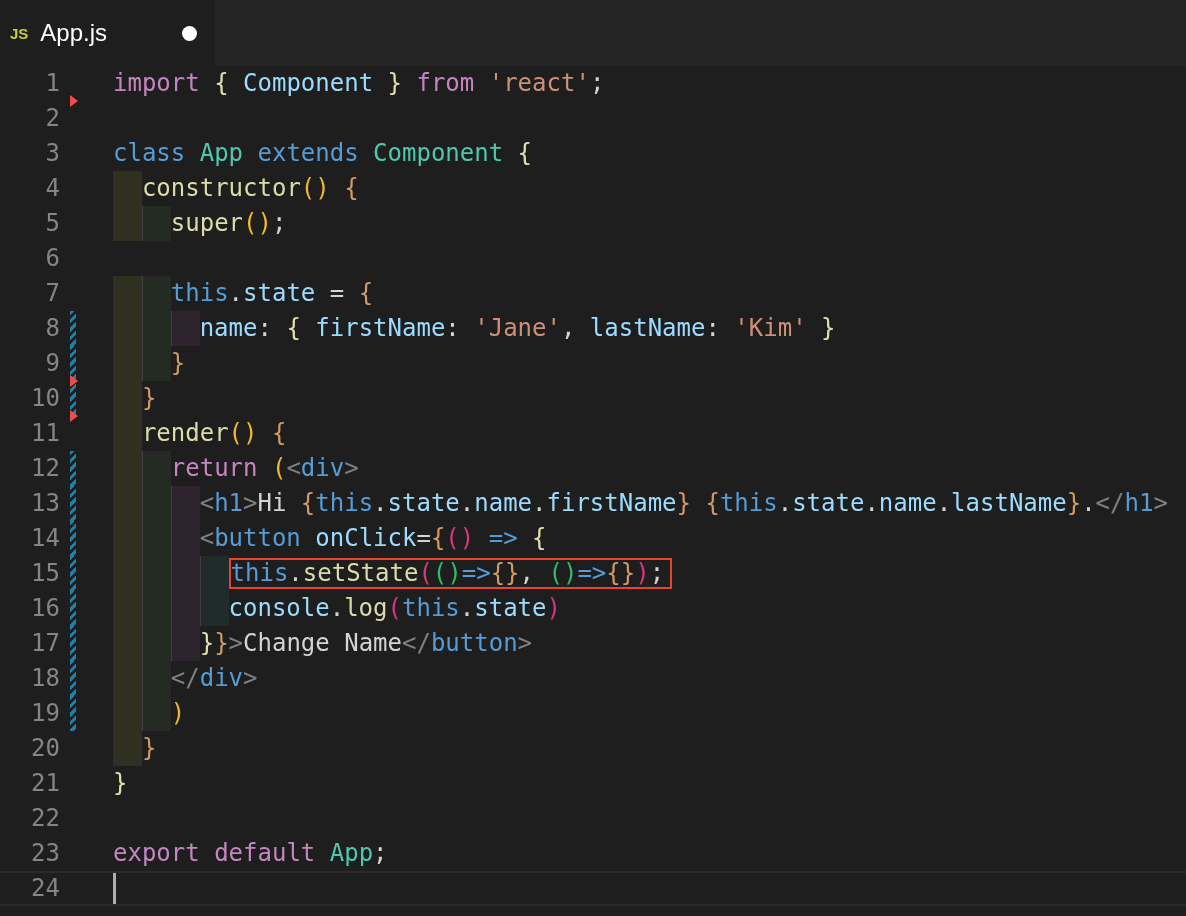 This screenshot has height=916, width=1186. What do you see at coordinates (394, 608) in the screenshot?
I see `code-line: console.log(this.state)` at bounding box center [394, 608].